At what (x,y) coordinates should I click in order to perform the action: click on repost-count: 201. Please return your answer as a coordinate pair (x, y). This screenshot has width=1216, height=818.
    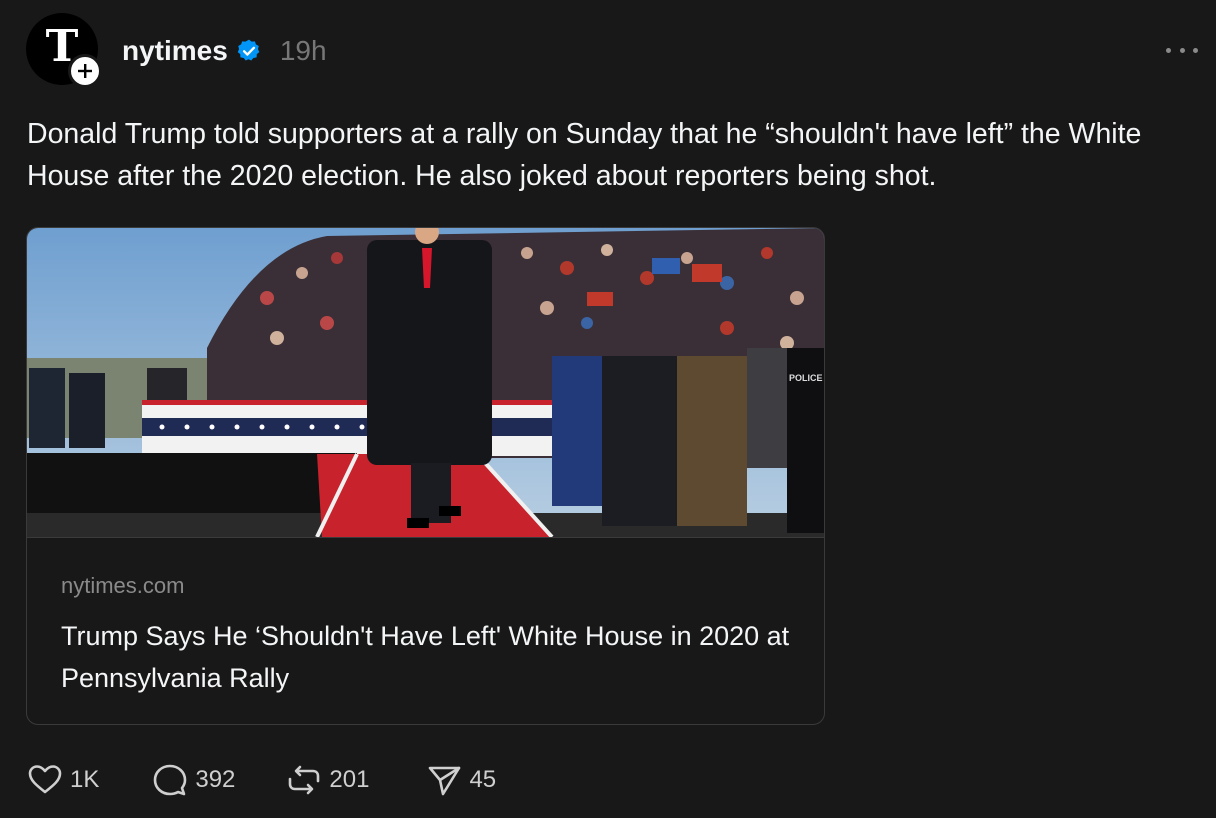
    Looking at the image, I should click on (349, 779).